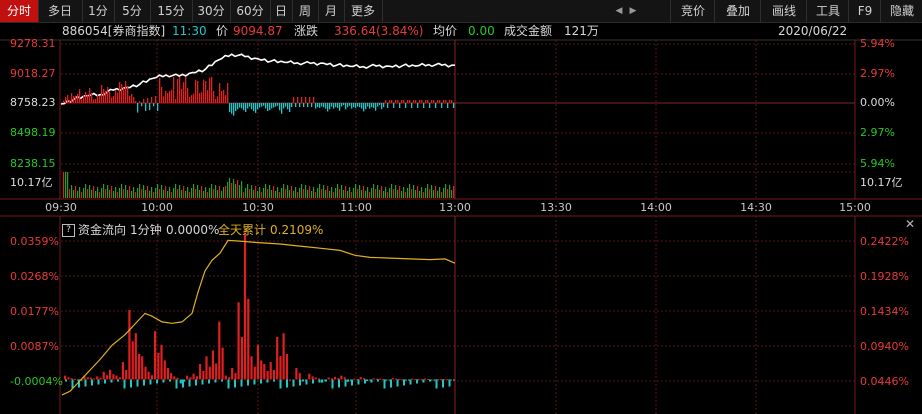 This screenshot has height=414, width=922. What do you see at coordinates (656, 207) in the screenshot?
I see `time-axis-label-6: 14:00` at bounding box center [656, 207].